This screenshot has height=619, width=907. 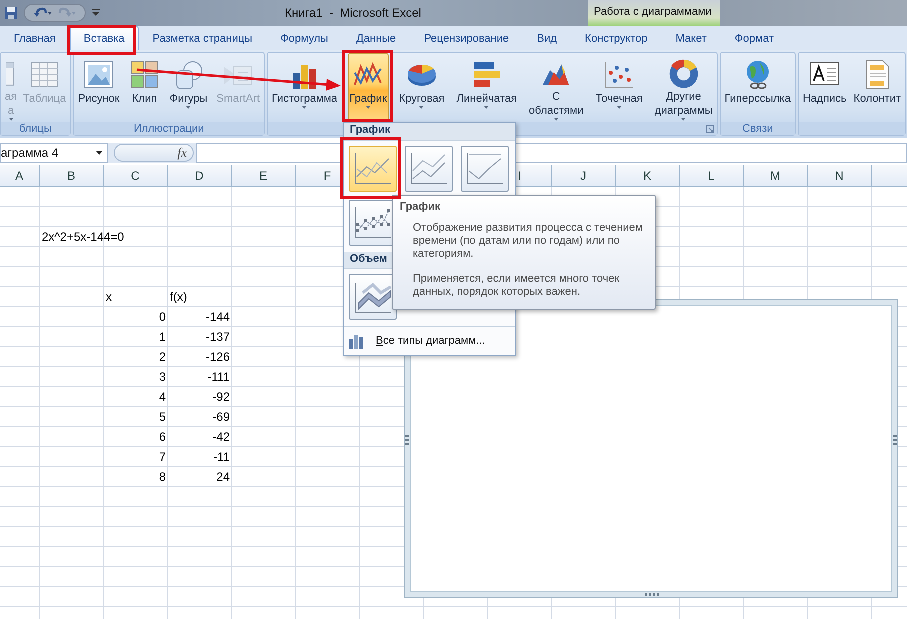 What do you see at coordinates (219, 377) in the screenshot?
I see `table-cell: -111` at bounding box center [219, 377].